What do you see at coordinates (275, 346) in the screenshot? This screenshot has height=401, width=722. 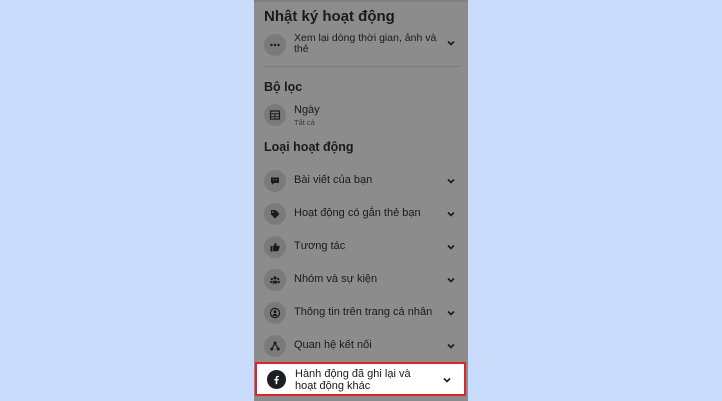 I see `network-icon` at bounding box center [275, 346].